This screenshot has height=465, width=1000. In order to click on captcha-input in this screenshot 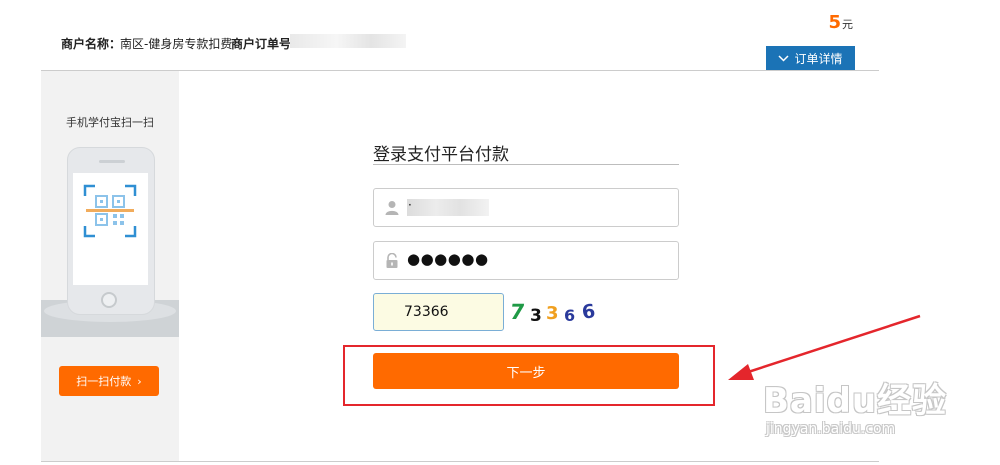, I will do `click(438, 312)`.